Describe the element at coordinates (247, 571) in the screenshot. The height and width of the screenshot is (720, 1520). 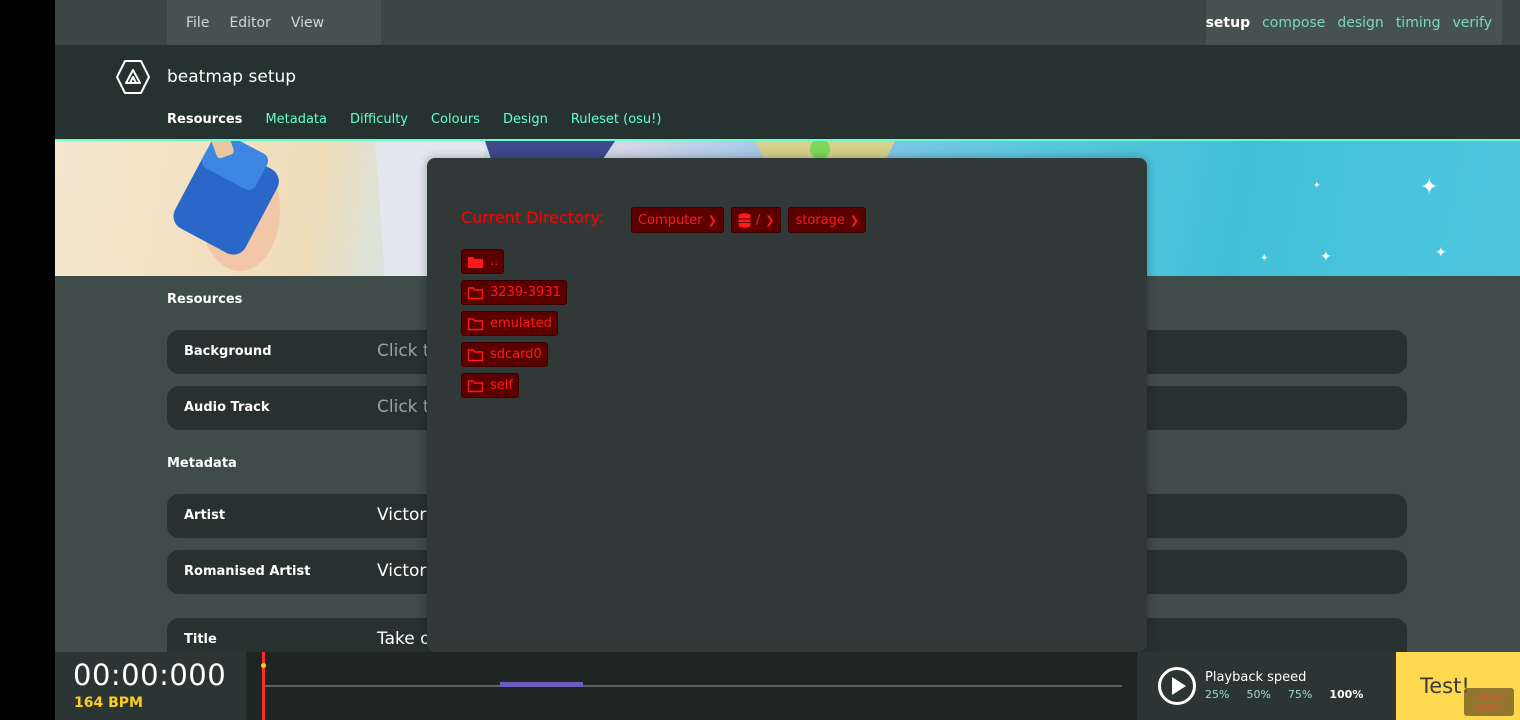
I see `row-label: Romanised Artist` at that location.